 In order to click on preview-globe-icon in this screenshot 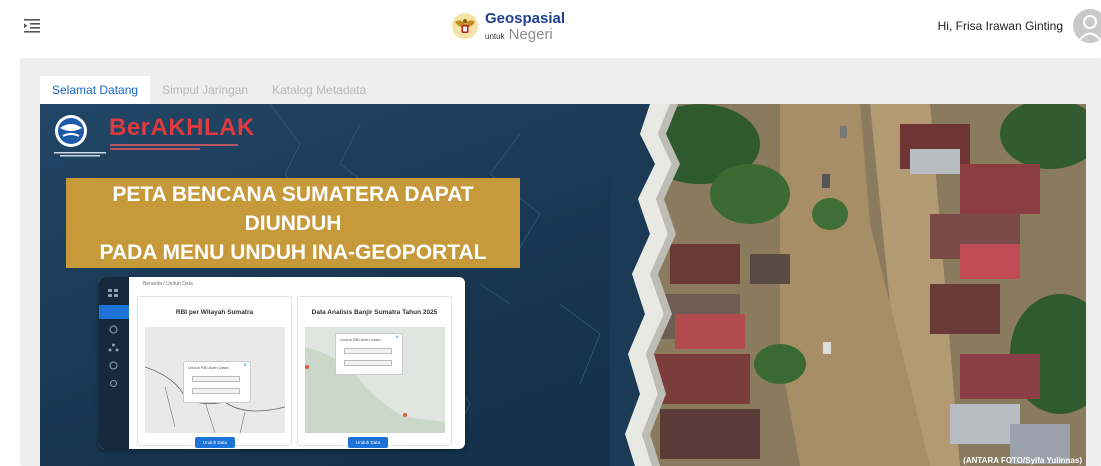, I will do `click(113, 329)`.